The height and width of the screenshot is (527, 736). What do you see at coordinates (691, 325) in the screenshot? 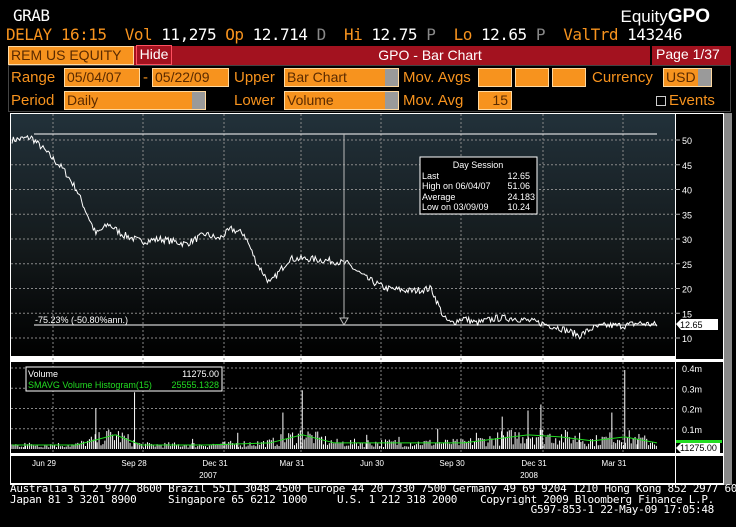
I see `last-price-value: 12.65` at bounding box center [691, 325].